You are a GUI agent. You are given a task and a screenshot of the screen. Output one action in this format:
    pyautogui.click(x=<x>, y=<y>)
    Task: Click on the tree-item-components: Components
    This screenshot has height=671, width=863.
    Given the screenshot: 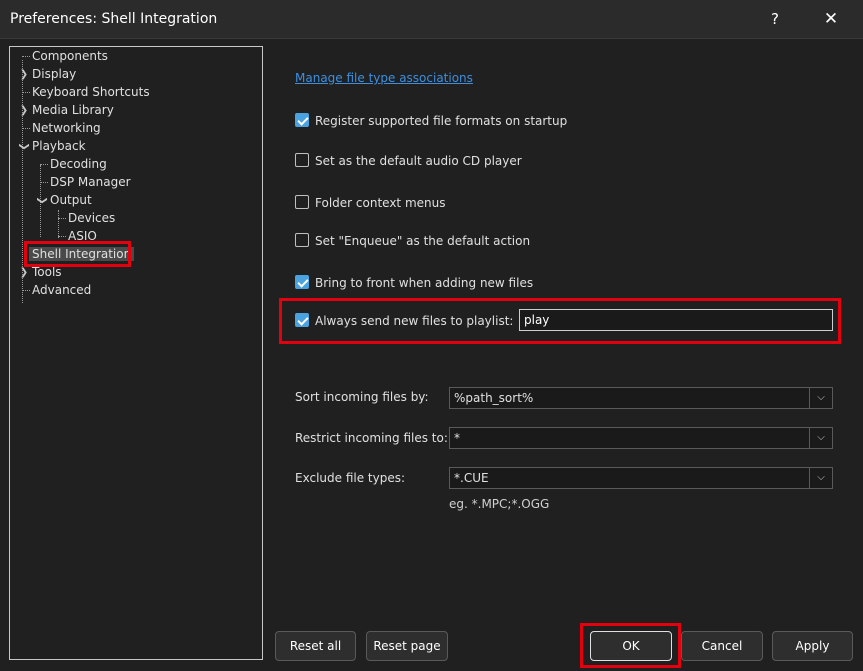 What is the action you would take?
    pyautogui.click(x=65, y=56)
    